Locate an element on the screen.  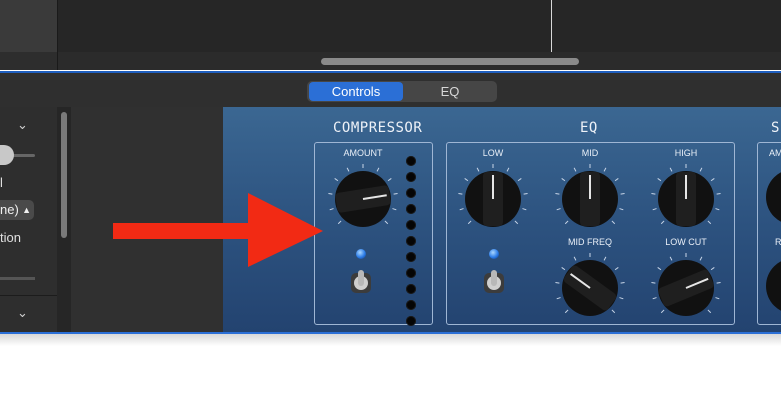
eq-mid-knob is located at coordinates (590, 199).